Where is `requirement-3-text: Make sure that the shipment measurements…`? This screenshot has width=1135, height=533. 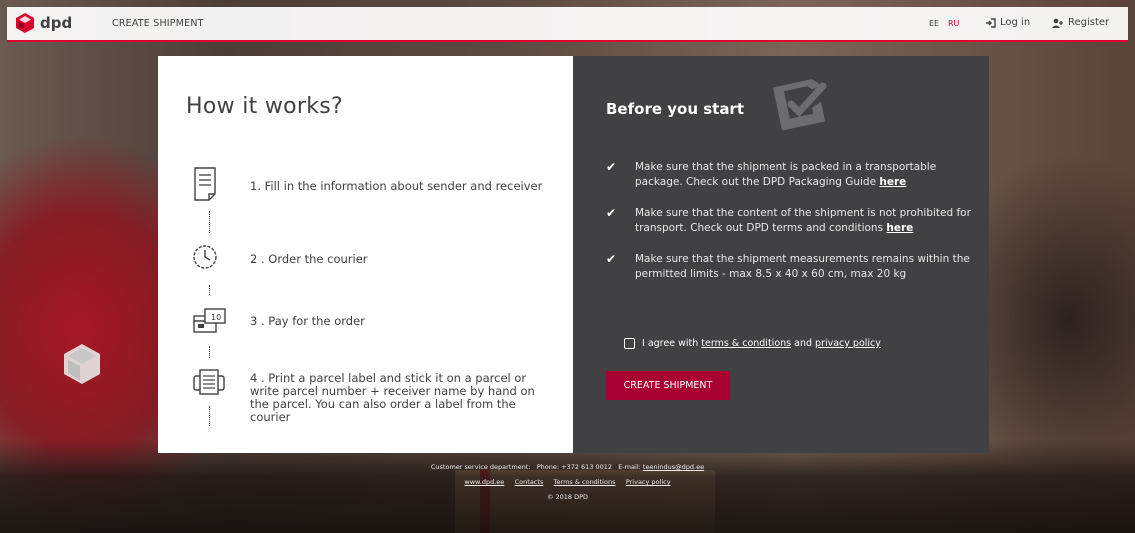 requirement-3-text: Make sure that the shipment measurements… is located at coordinates (802, 266).